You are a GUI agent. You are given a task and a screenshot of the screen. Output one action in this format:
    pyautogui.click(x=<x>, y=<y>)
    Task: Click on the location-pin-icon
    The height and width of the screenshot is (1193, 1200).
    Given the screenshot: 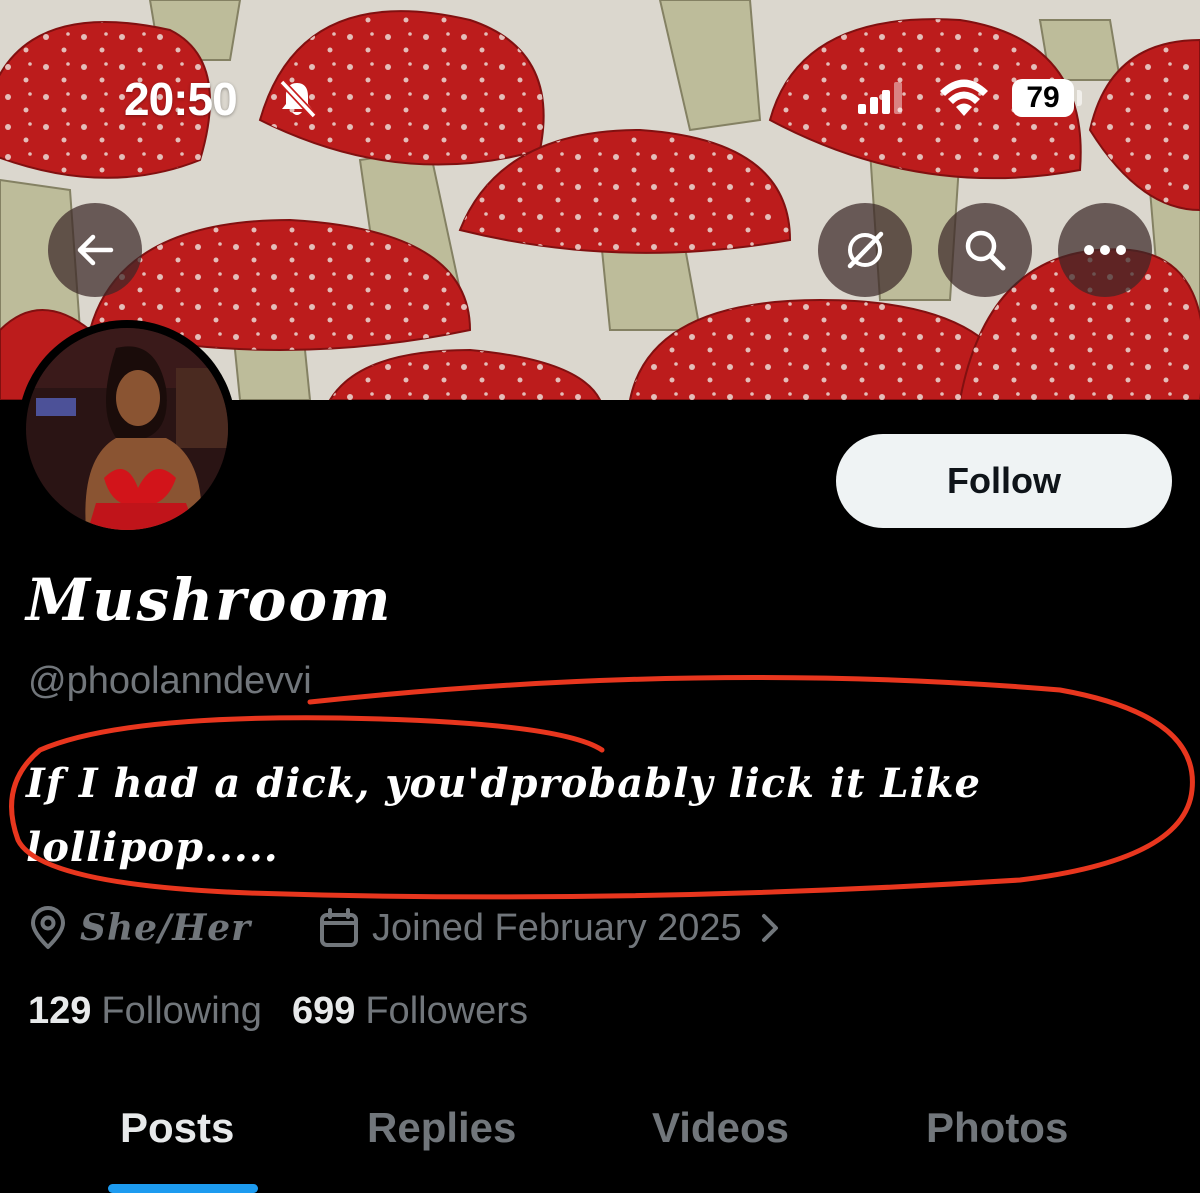 What is the action you would take?
    pyautogui.click(x=48, y=927)
    